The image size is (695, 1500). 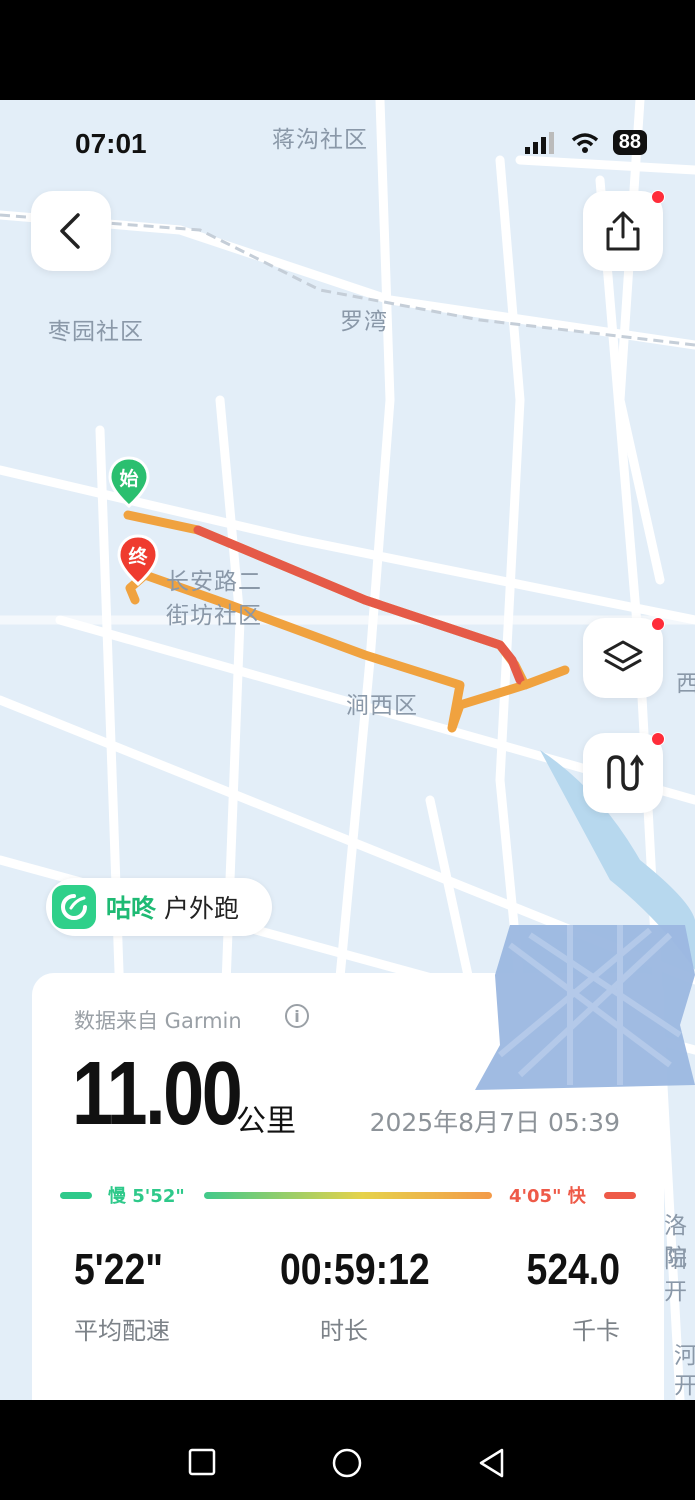 What do you see at coordinates (685, 684) in the screenshot?
I see `map-label: 西` at bounding box center [685, 684].